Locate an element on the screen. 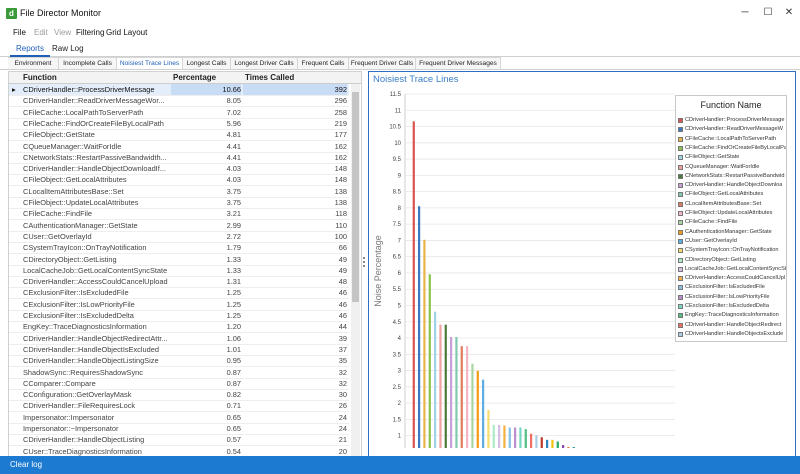  table-row: CExclusionFilter::IsExcludedFile 1.25 46 is located at coordinates (179, 293).